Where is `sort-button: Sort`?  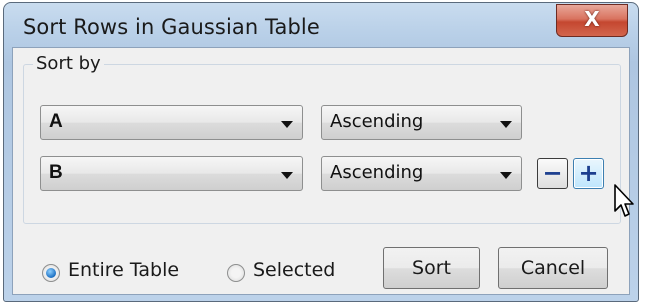 sort-button: Sort is located at coordinates (431, 268).